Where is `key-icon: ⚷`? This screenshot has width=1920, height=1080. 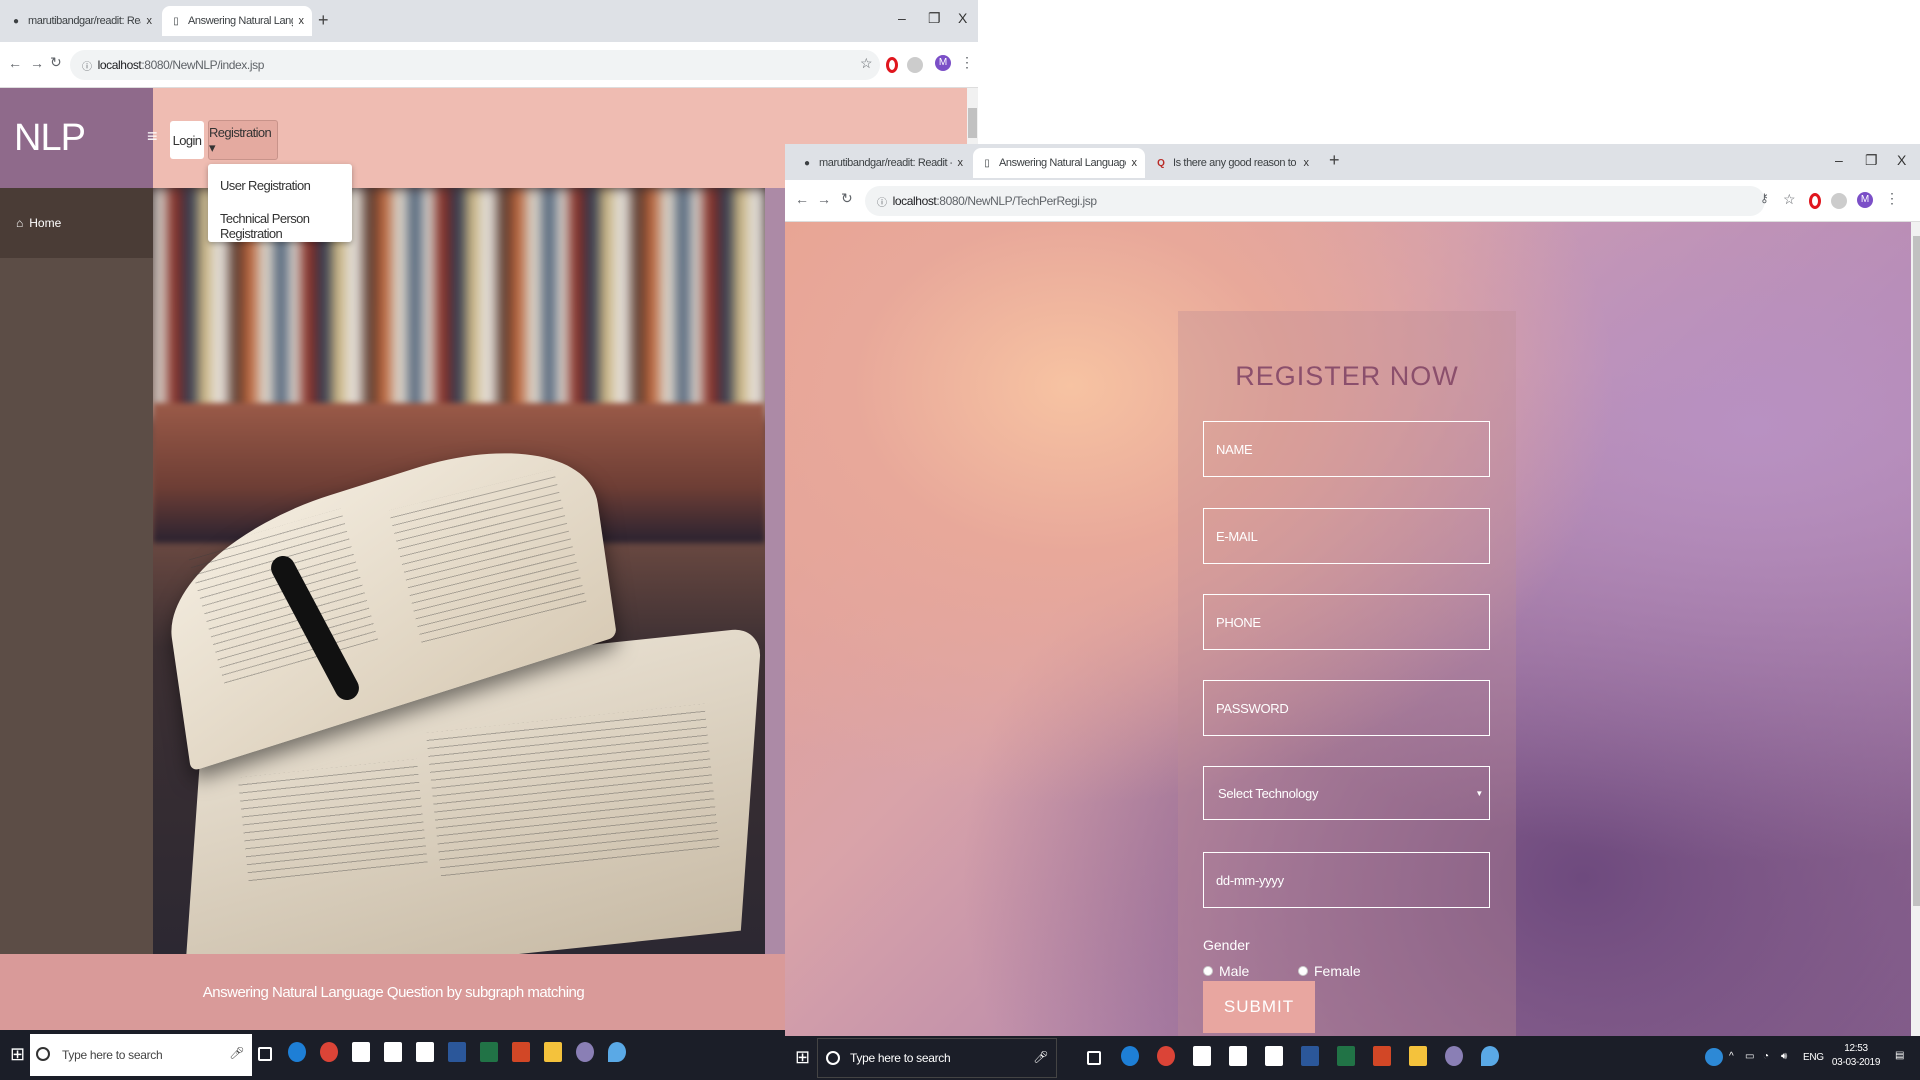 key-icon: ⚷ is located at coordinates (1764, 198).